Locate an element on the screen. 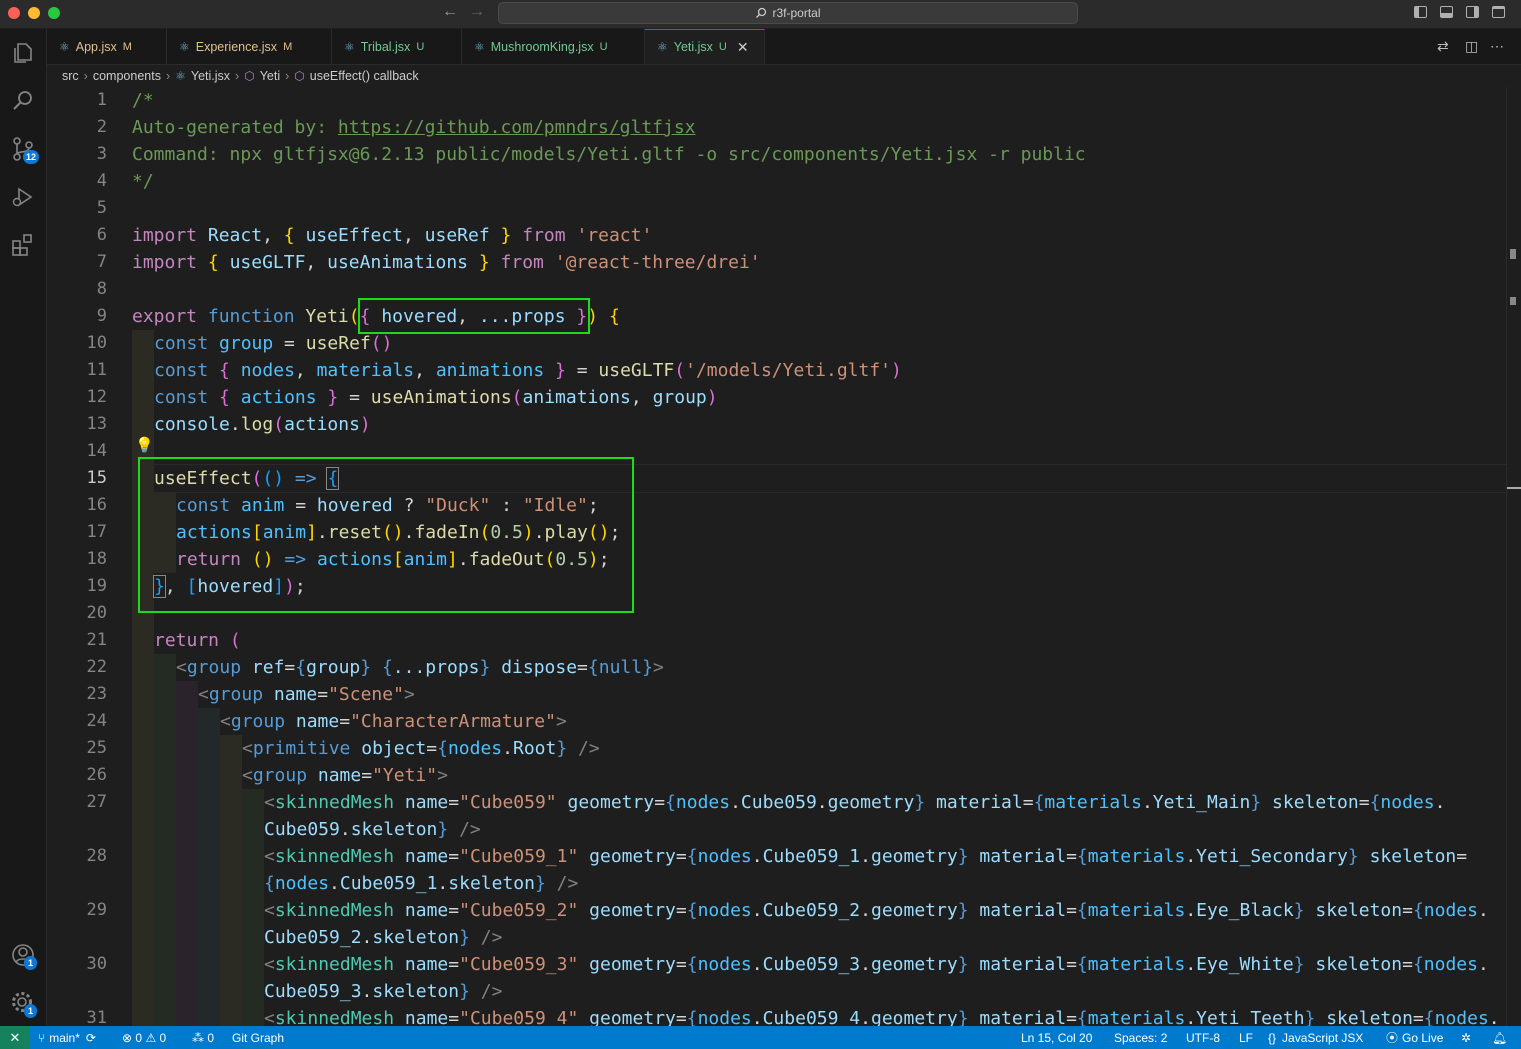 Image resolution: width=1521 pixels, height=1049 pixels. breadcrumb-components: components is located at coordinates (127, 76).